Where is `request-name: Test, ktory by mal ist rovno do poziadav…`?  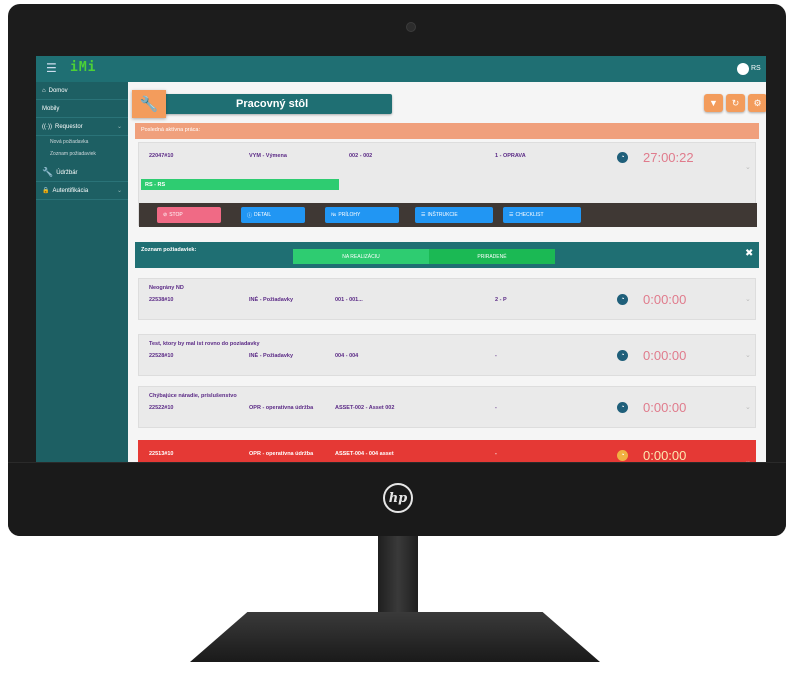
request-name: Test, ktory by mal ist rovno do poziadav… is located at coordinates (204, 344).